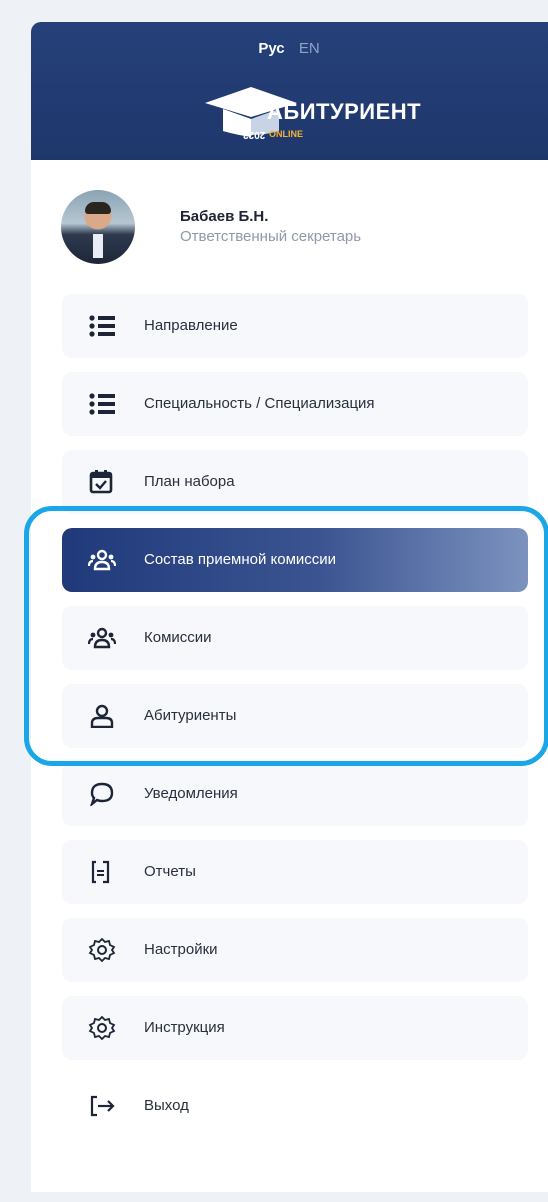  What do you see at coordinates (254, 134) in the screenshot?
I see `logo-year: 2022` at bounding box center [254, 134].